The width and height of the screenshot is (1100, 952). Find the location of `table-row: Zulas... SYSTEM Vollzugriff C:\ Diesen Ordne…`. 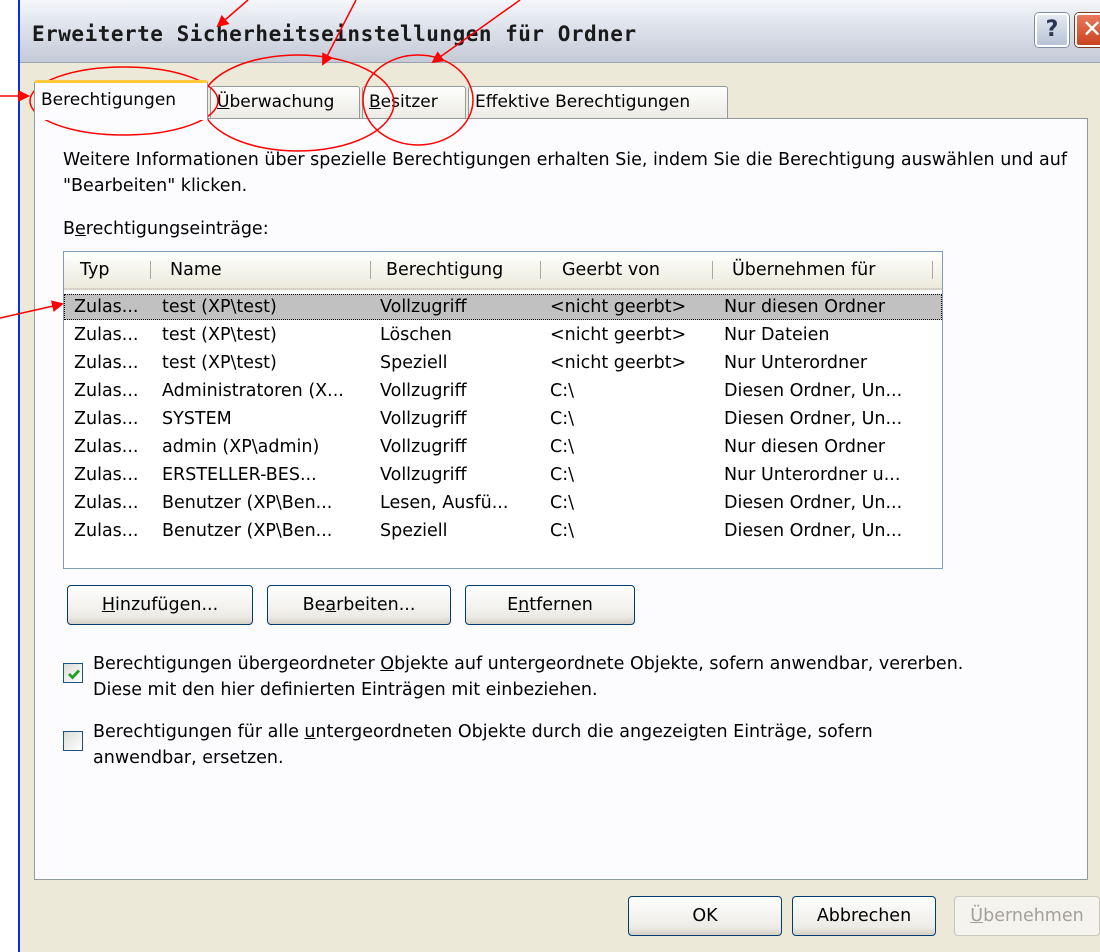

table-row: Zulas... SYSTEM Vollzugriff C:\ Diesen Ordne… is located at coordinates (503, 419).